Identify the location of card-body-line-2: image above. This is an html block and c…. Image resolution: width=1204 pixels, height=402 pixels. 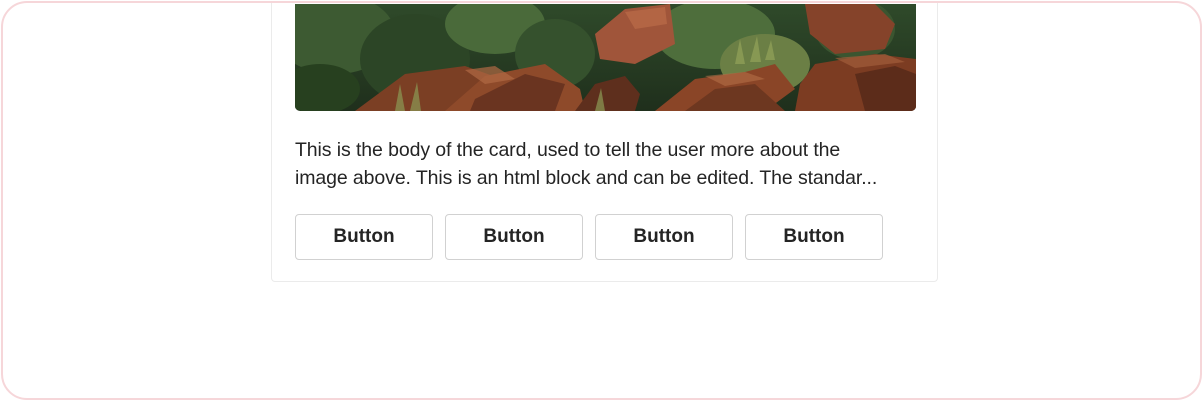
(586, 178).